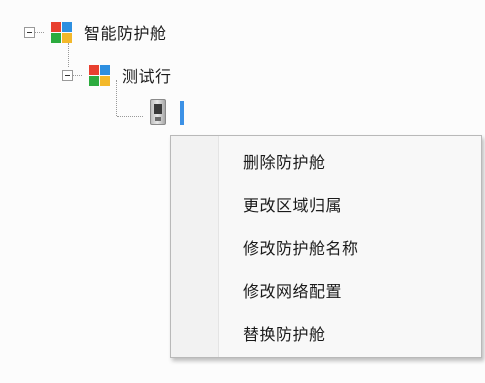  What do you see at coordinates (284, 162) in the screenshot?
I see `menu-item-label: 删除防护舱` at bounding box center [284, 162].